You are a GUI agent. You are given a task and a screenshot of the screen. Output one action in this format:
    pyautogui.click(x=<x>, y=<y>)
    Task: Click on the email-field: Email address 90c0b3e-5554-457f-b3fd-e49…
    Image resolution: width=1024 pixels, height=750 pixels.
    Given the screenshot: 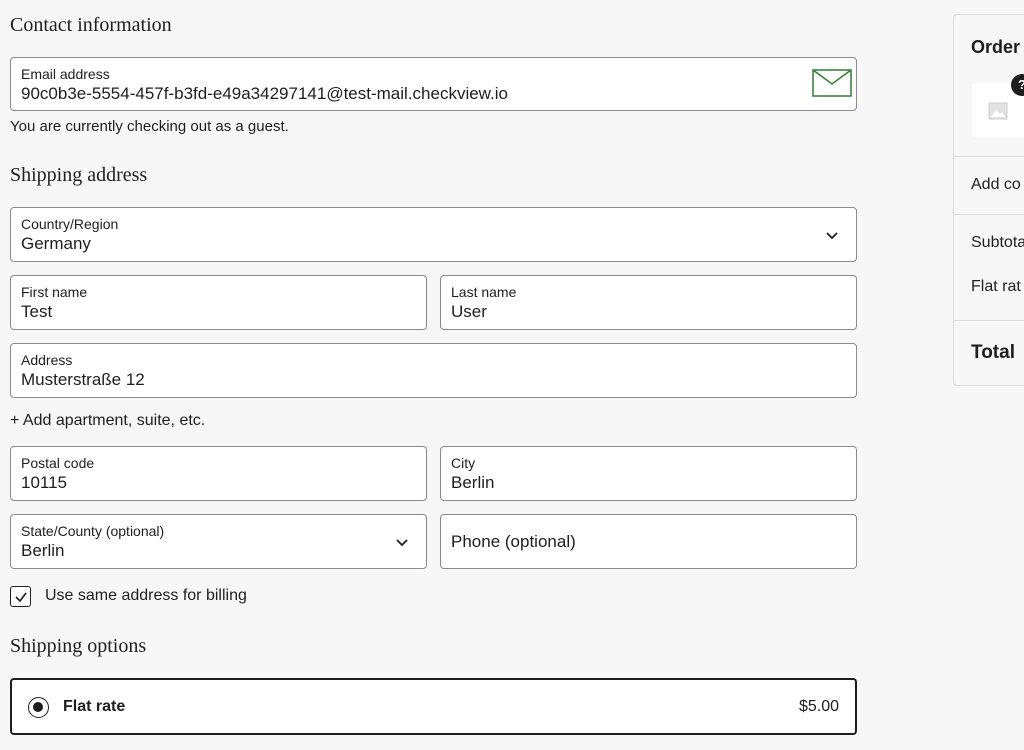 What is the action you would take?
    pyautogui.click(x=433, y=84)
    